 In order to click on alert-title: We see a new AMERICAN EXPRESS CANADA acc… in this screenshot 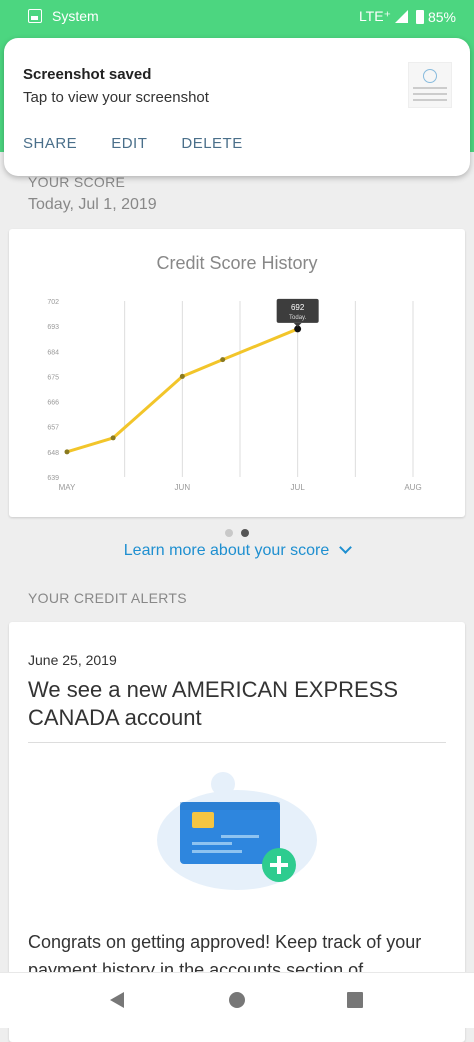, I will do `click(213, 703)`.